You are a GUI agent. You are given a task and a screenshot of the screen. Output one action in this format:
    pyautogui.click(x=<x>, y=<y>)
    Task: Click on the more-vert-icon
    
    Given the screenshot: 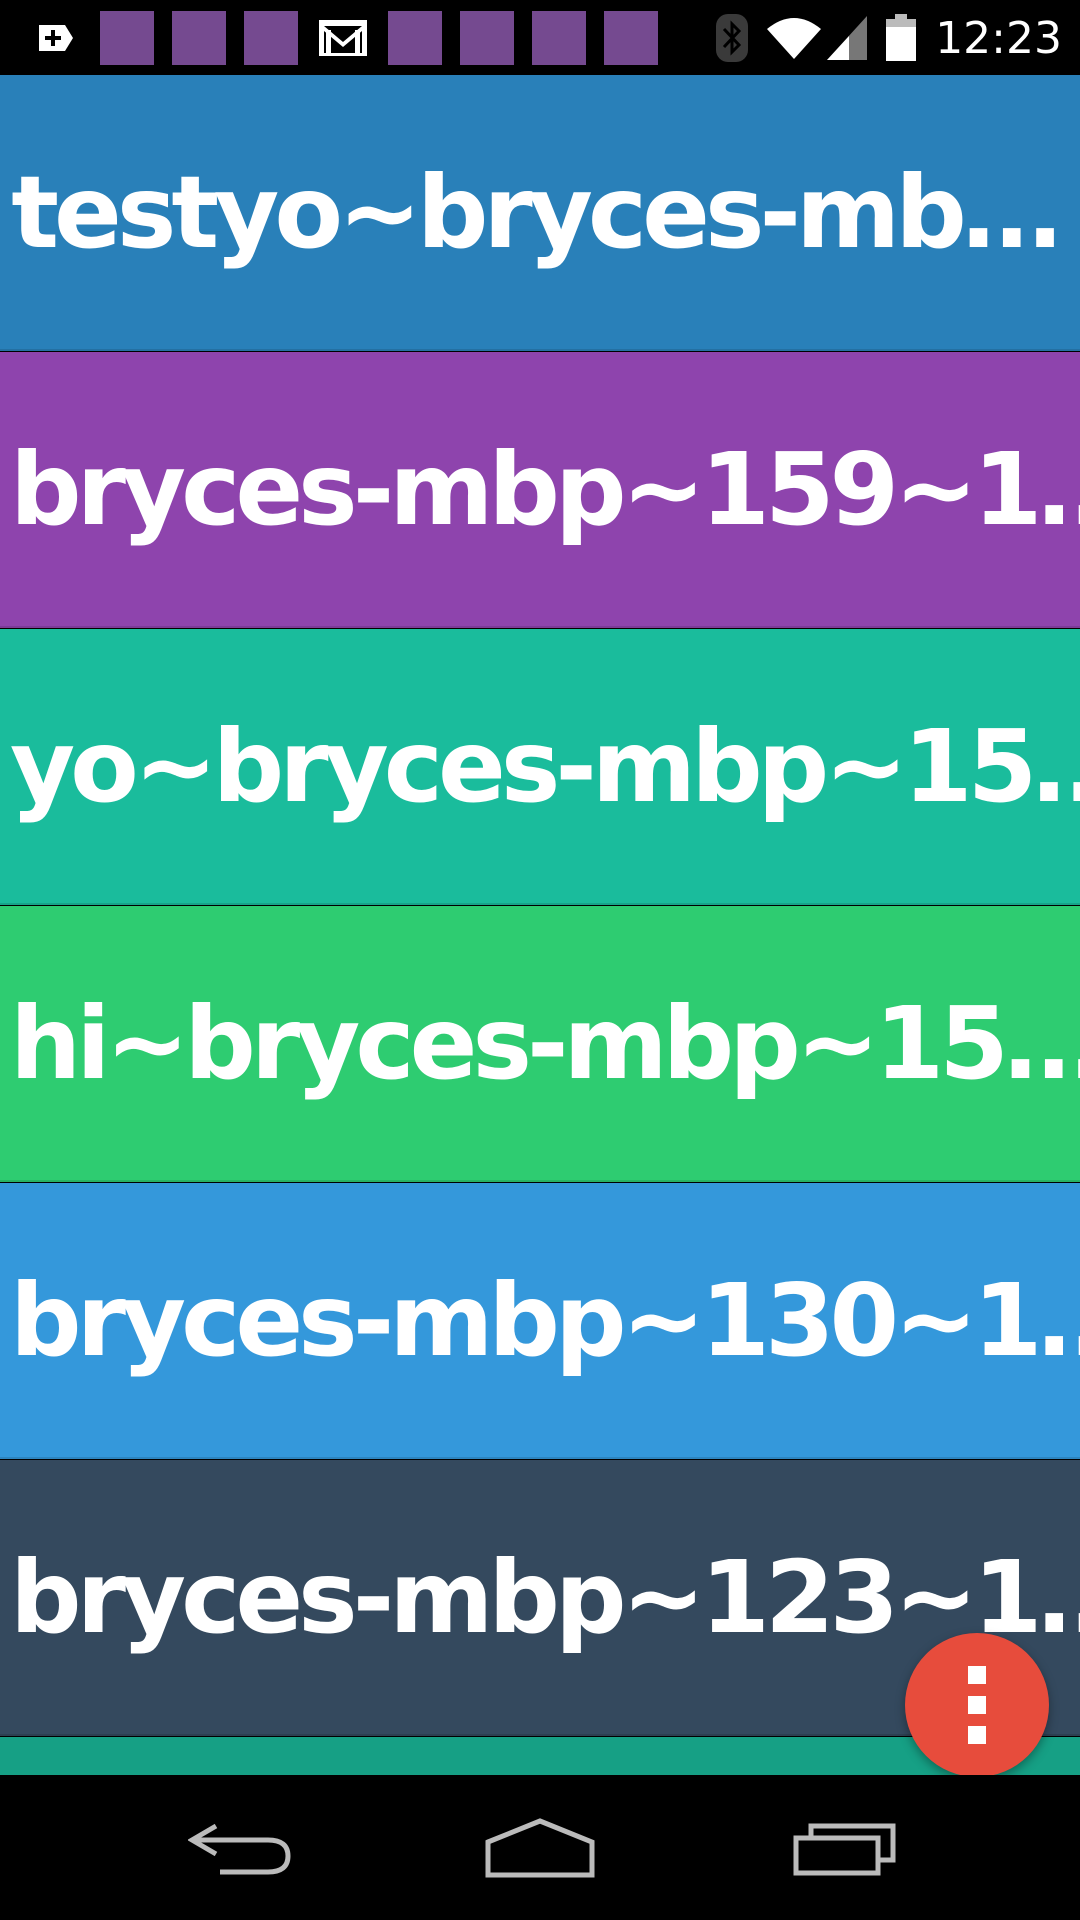 What is the action you would take?
    pyautogui.click(x=977, y=1705)
    